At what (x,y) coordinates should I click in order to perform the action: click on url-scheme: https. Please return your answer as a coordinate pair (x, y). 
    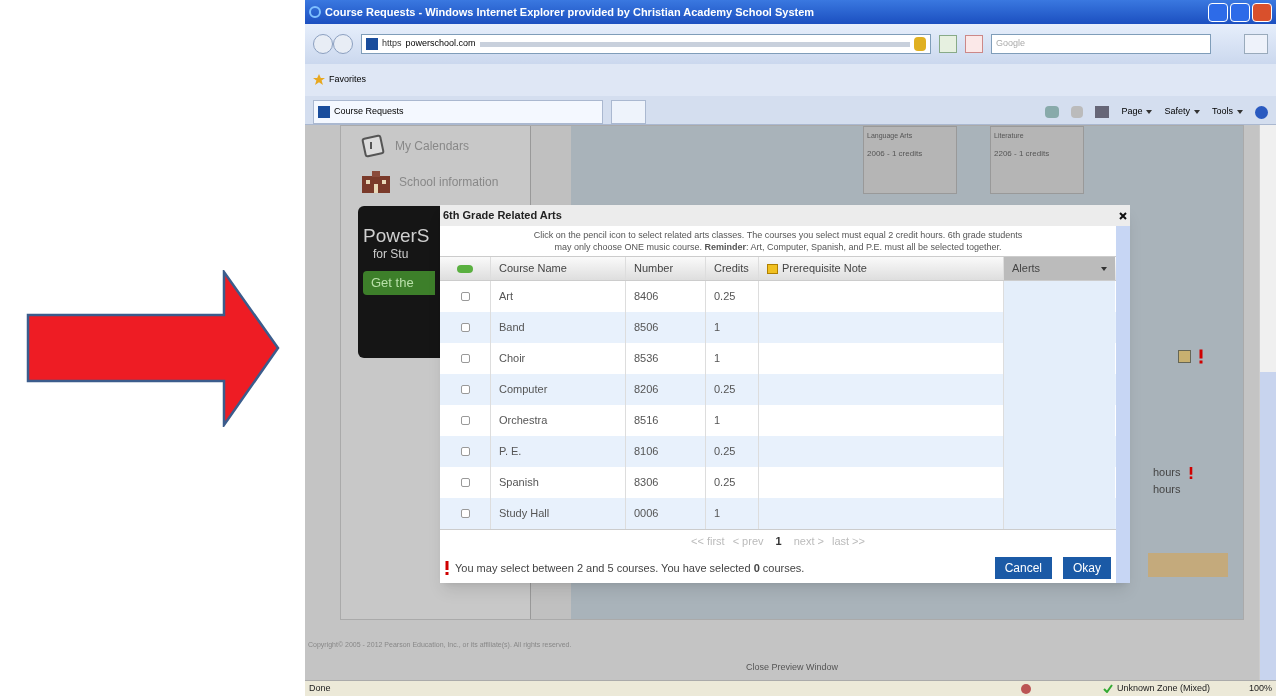
    Looking at the image, I should click on (392, 44).